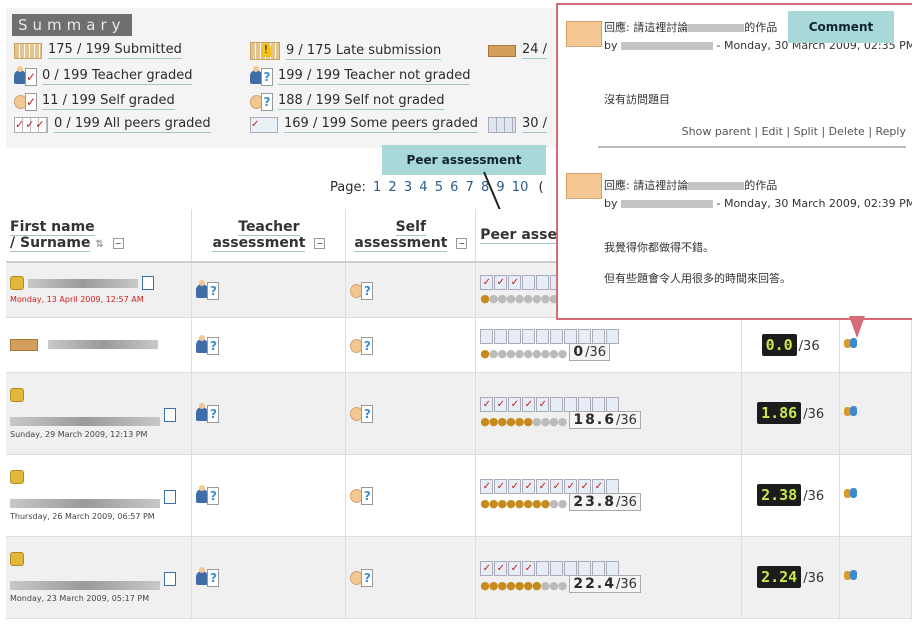 The image size is (912, 626). Describe the element at coordinates (590, 351) in the screenshot. I see `peer-score: 0/36` at that location.